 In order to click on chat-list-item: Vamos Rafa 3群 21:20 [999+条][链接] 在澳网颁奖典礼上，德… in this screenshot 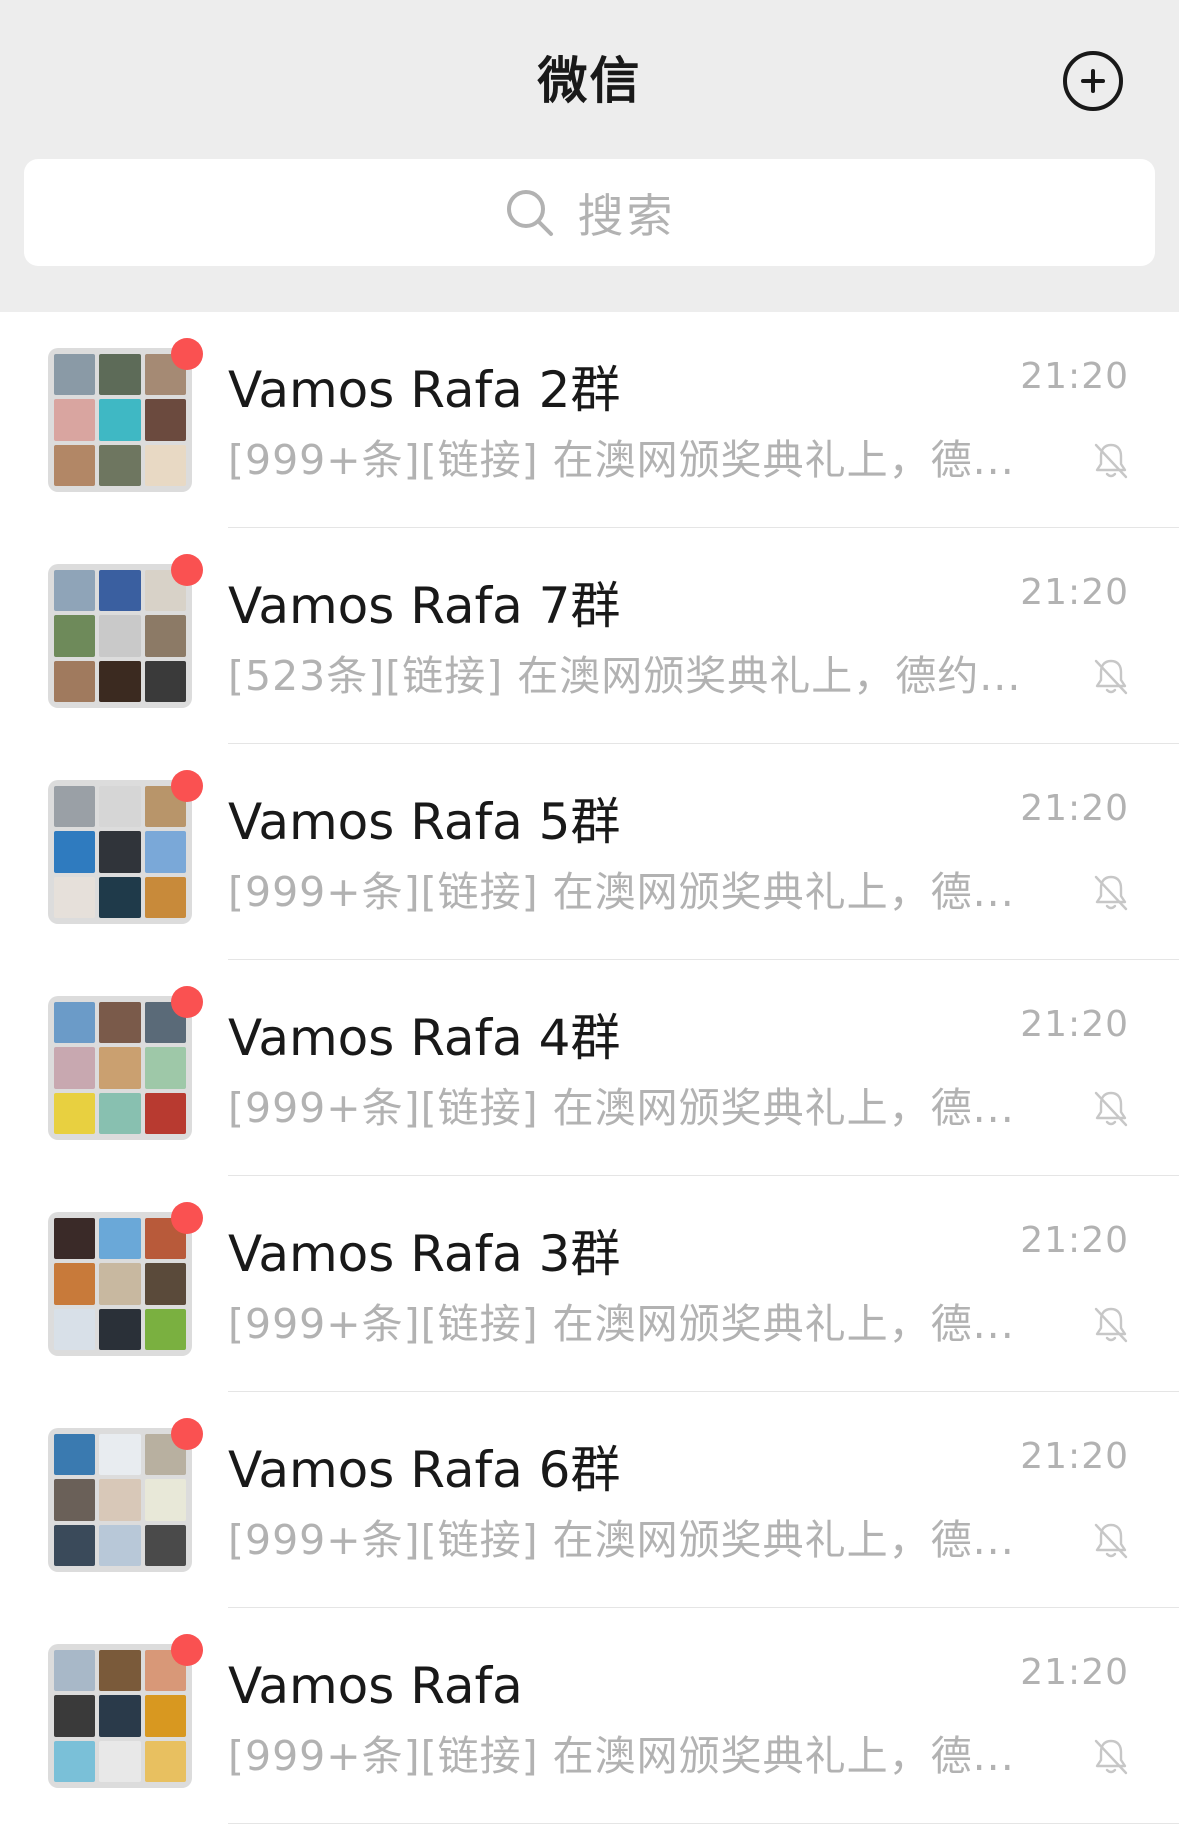, I will do `click(589, 1284)`.